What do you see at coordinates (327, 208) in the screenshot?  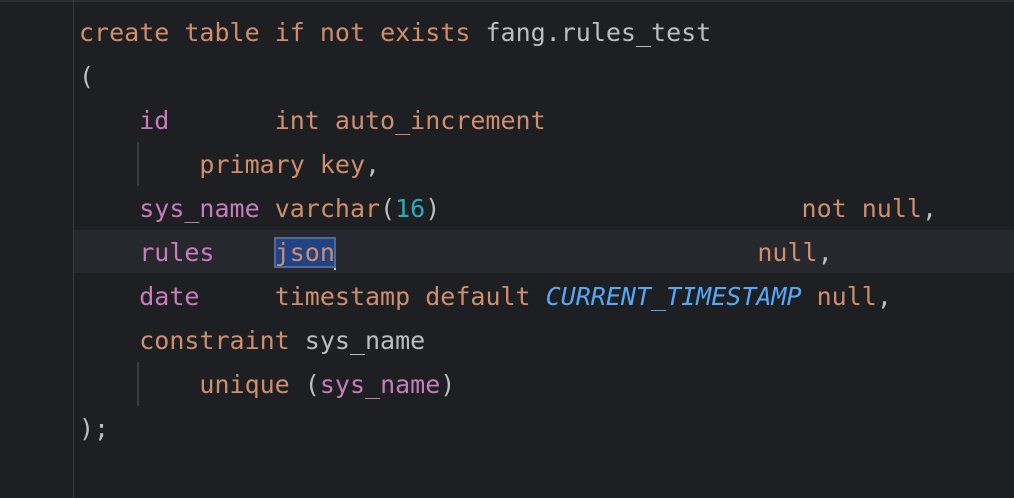 I see `code-token: varchar` at bounding box center [327, 208].